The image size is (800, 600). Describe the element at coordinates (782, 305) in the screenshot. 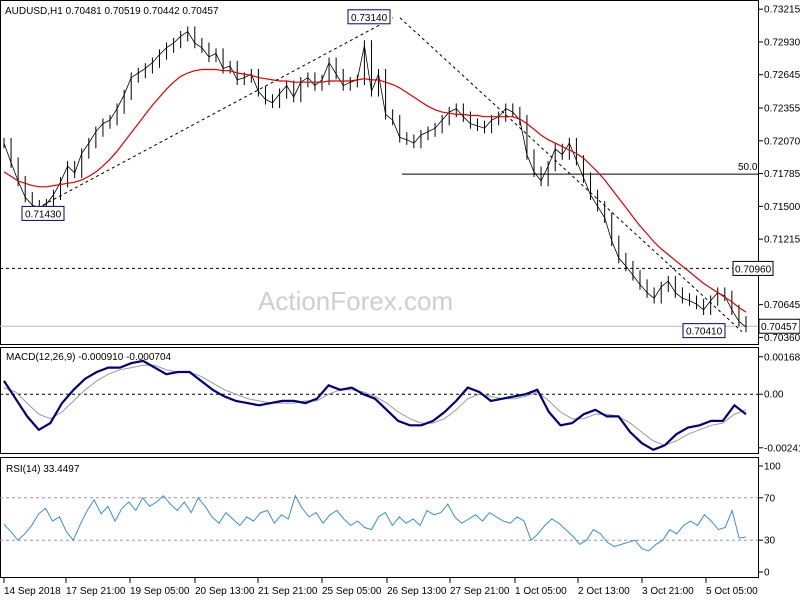

I see `price-tick-label: 0.70645` at that location.